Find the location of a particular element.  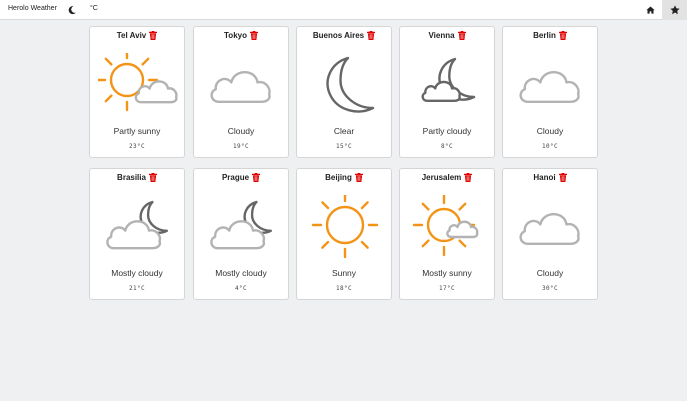

city-card: Hanoi Cloudy 30°C is located at coordinates (550, 234).